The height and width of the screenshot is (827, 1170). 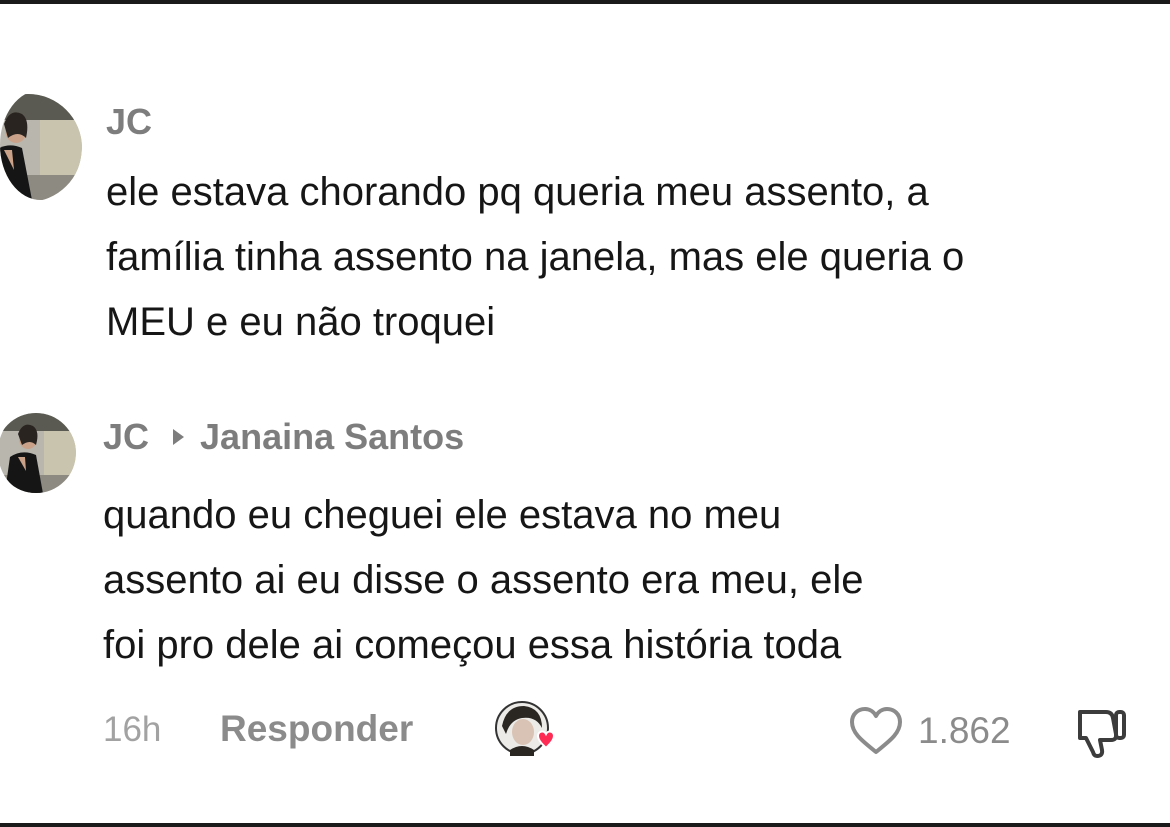 I want to click on thumbs-down-icon, so click(x=1102, y=734).